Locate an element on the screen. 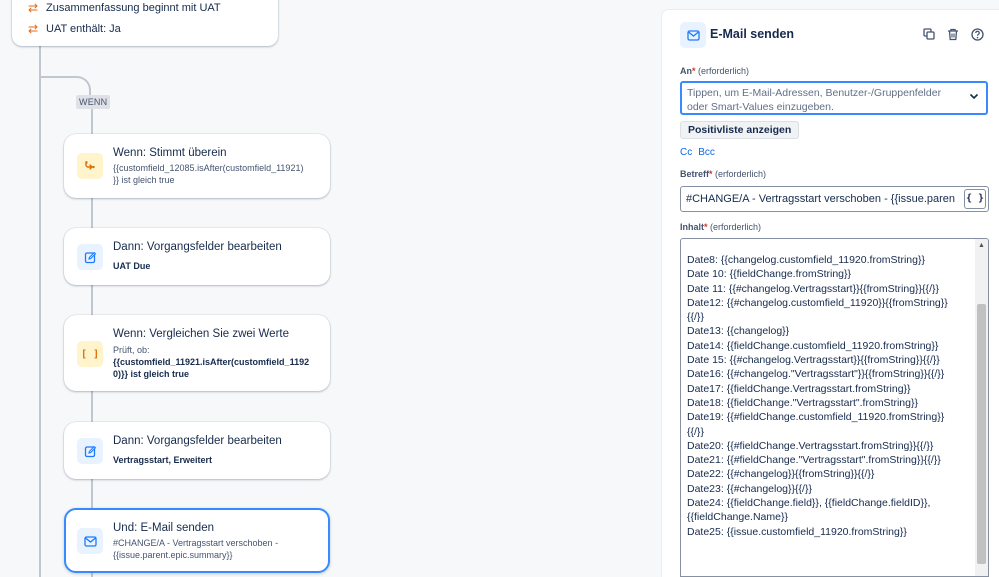 The height and width of the screenshot is (577, 999). compare-icon: [ ] is located at coordinates (90, 354).